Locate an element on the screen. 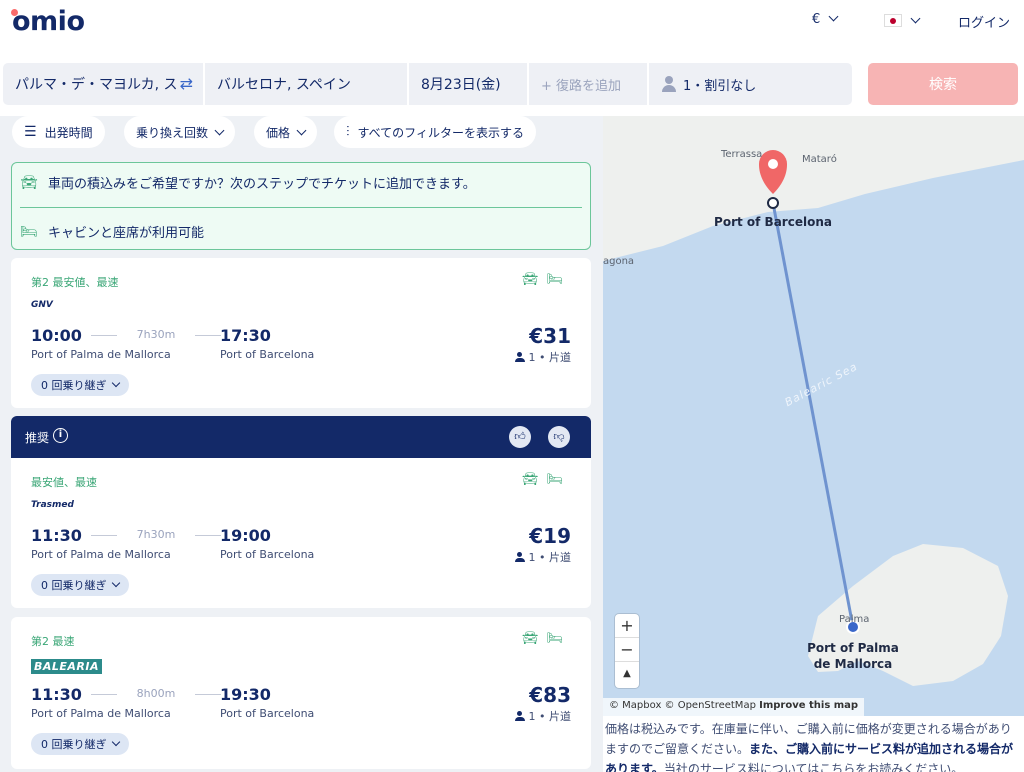  thumbs-up-icon: 👍︎ is located at coordinates (520, 437).